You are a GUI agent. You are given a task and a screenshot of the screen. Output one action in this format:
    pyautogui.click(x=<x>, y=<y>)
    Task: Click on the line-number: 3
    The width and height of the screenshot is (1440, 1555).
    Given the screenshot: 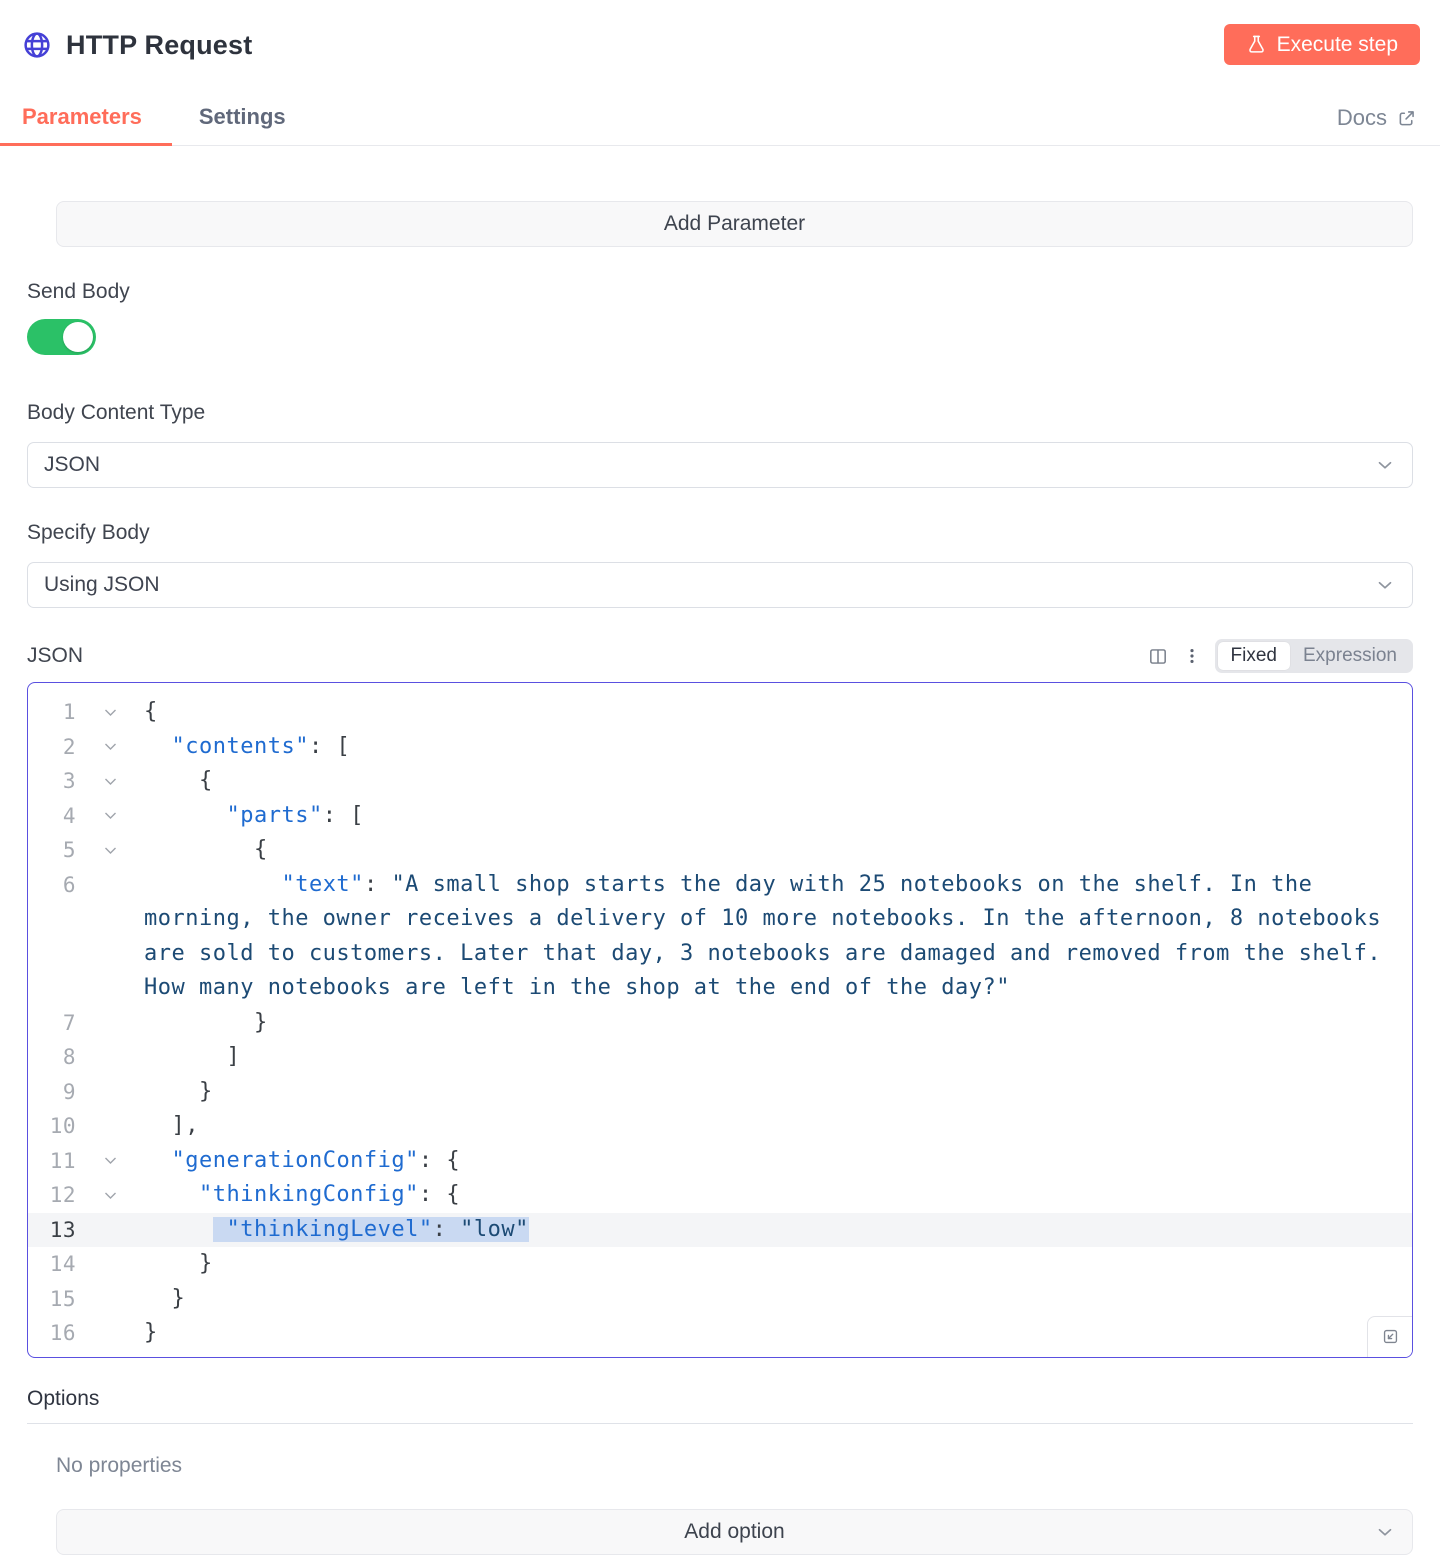 What is the action you would take?
    pyautogui.click(x=69, y=781)
    